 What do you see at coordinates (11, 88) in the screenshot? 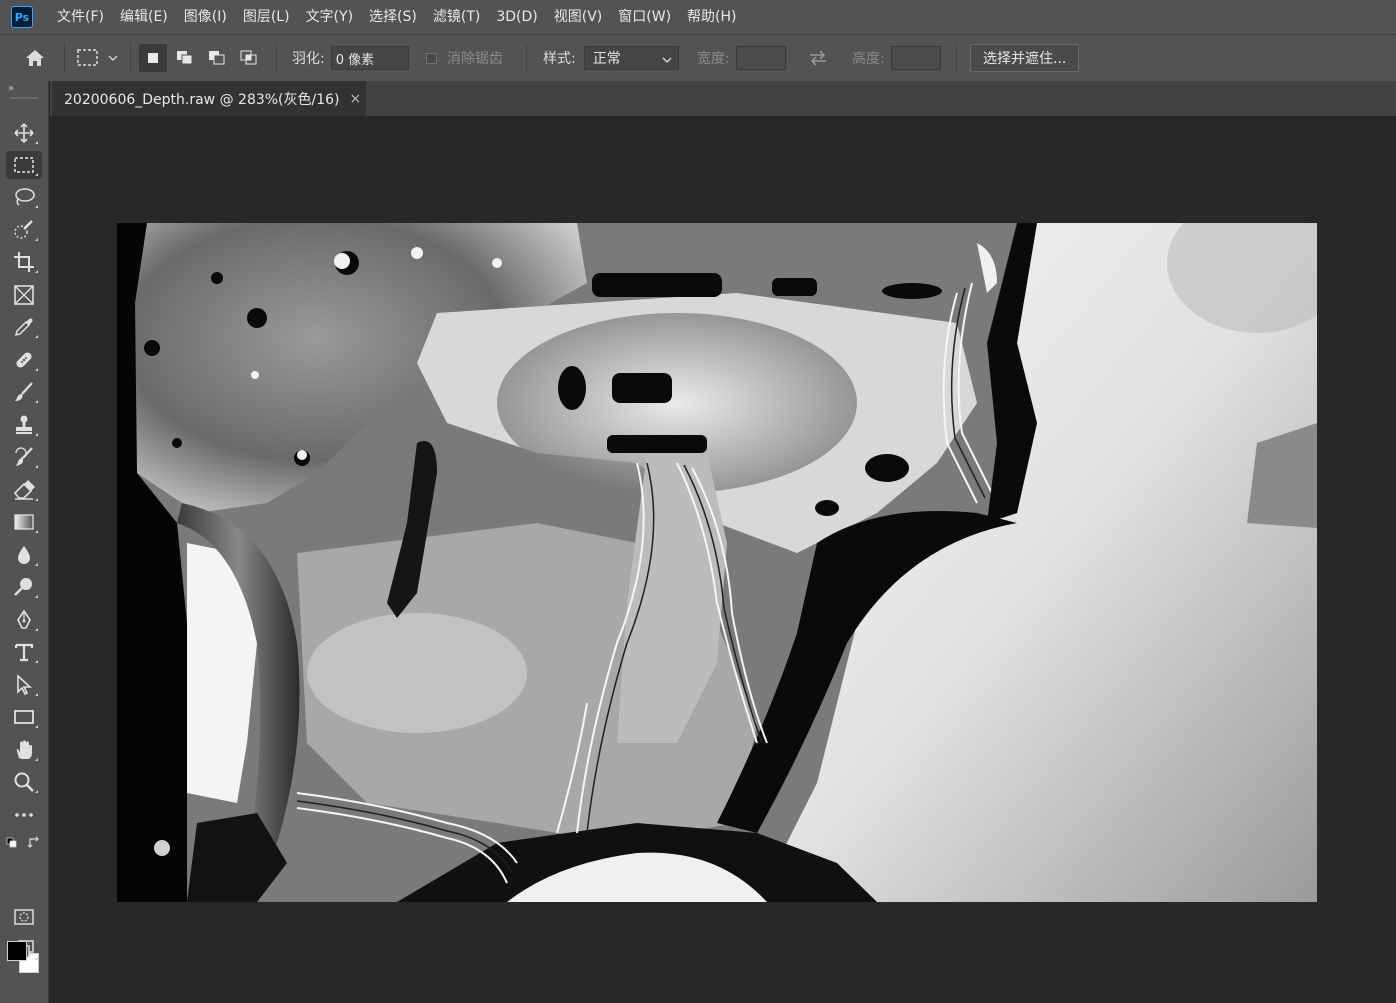
I see `collapse-panel-icon: »` at bounding box center [11, 88].